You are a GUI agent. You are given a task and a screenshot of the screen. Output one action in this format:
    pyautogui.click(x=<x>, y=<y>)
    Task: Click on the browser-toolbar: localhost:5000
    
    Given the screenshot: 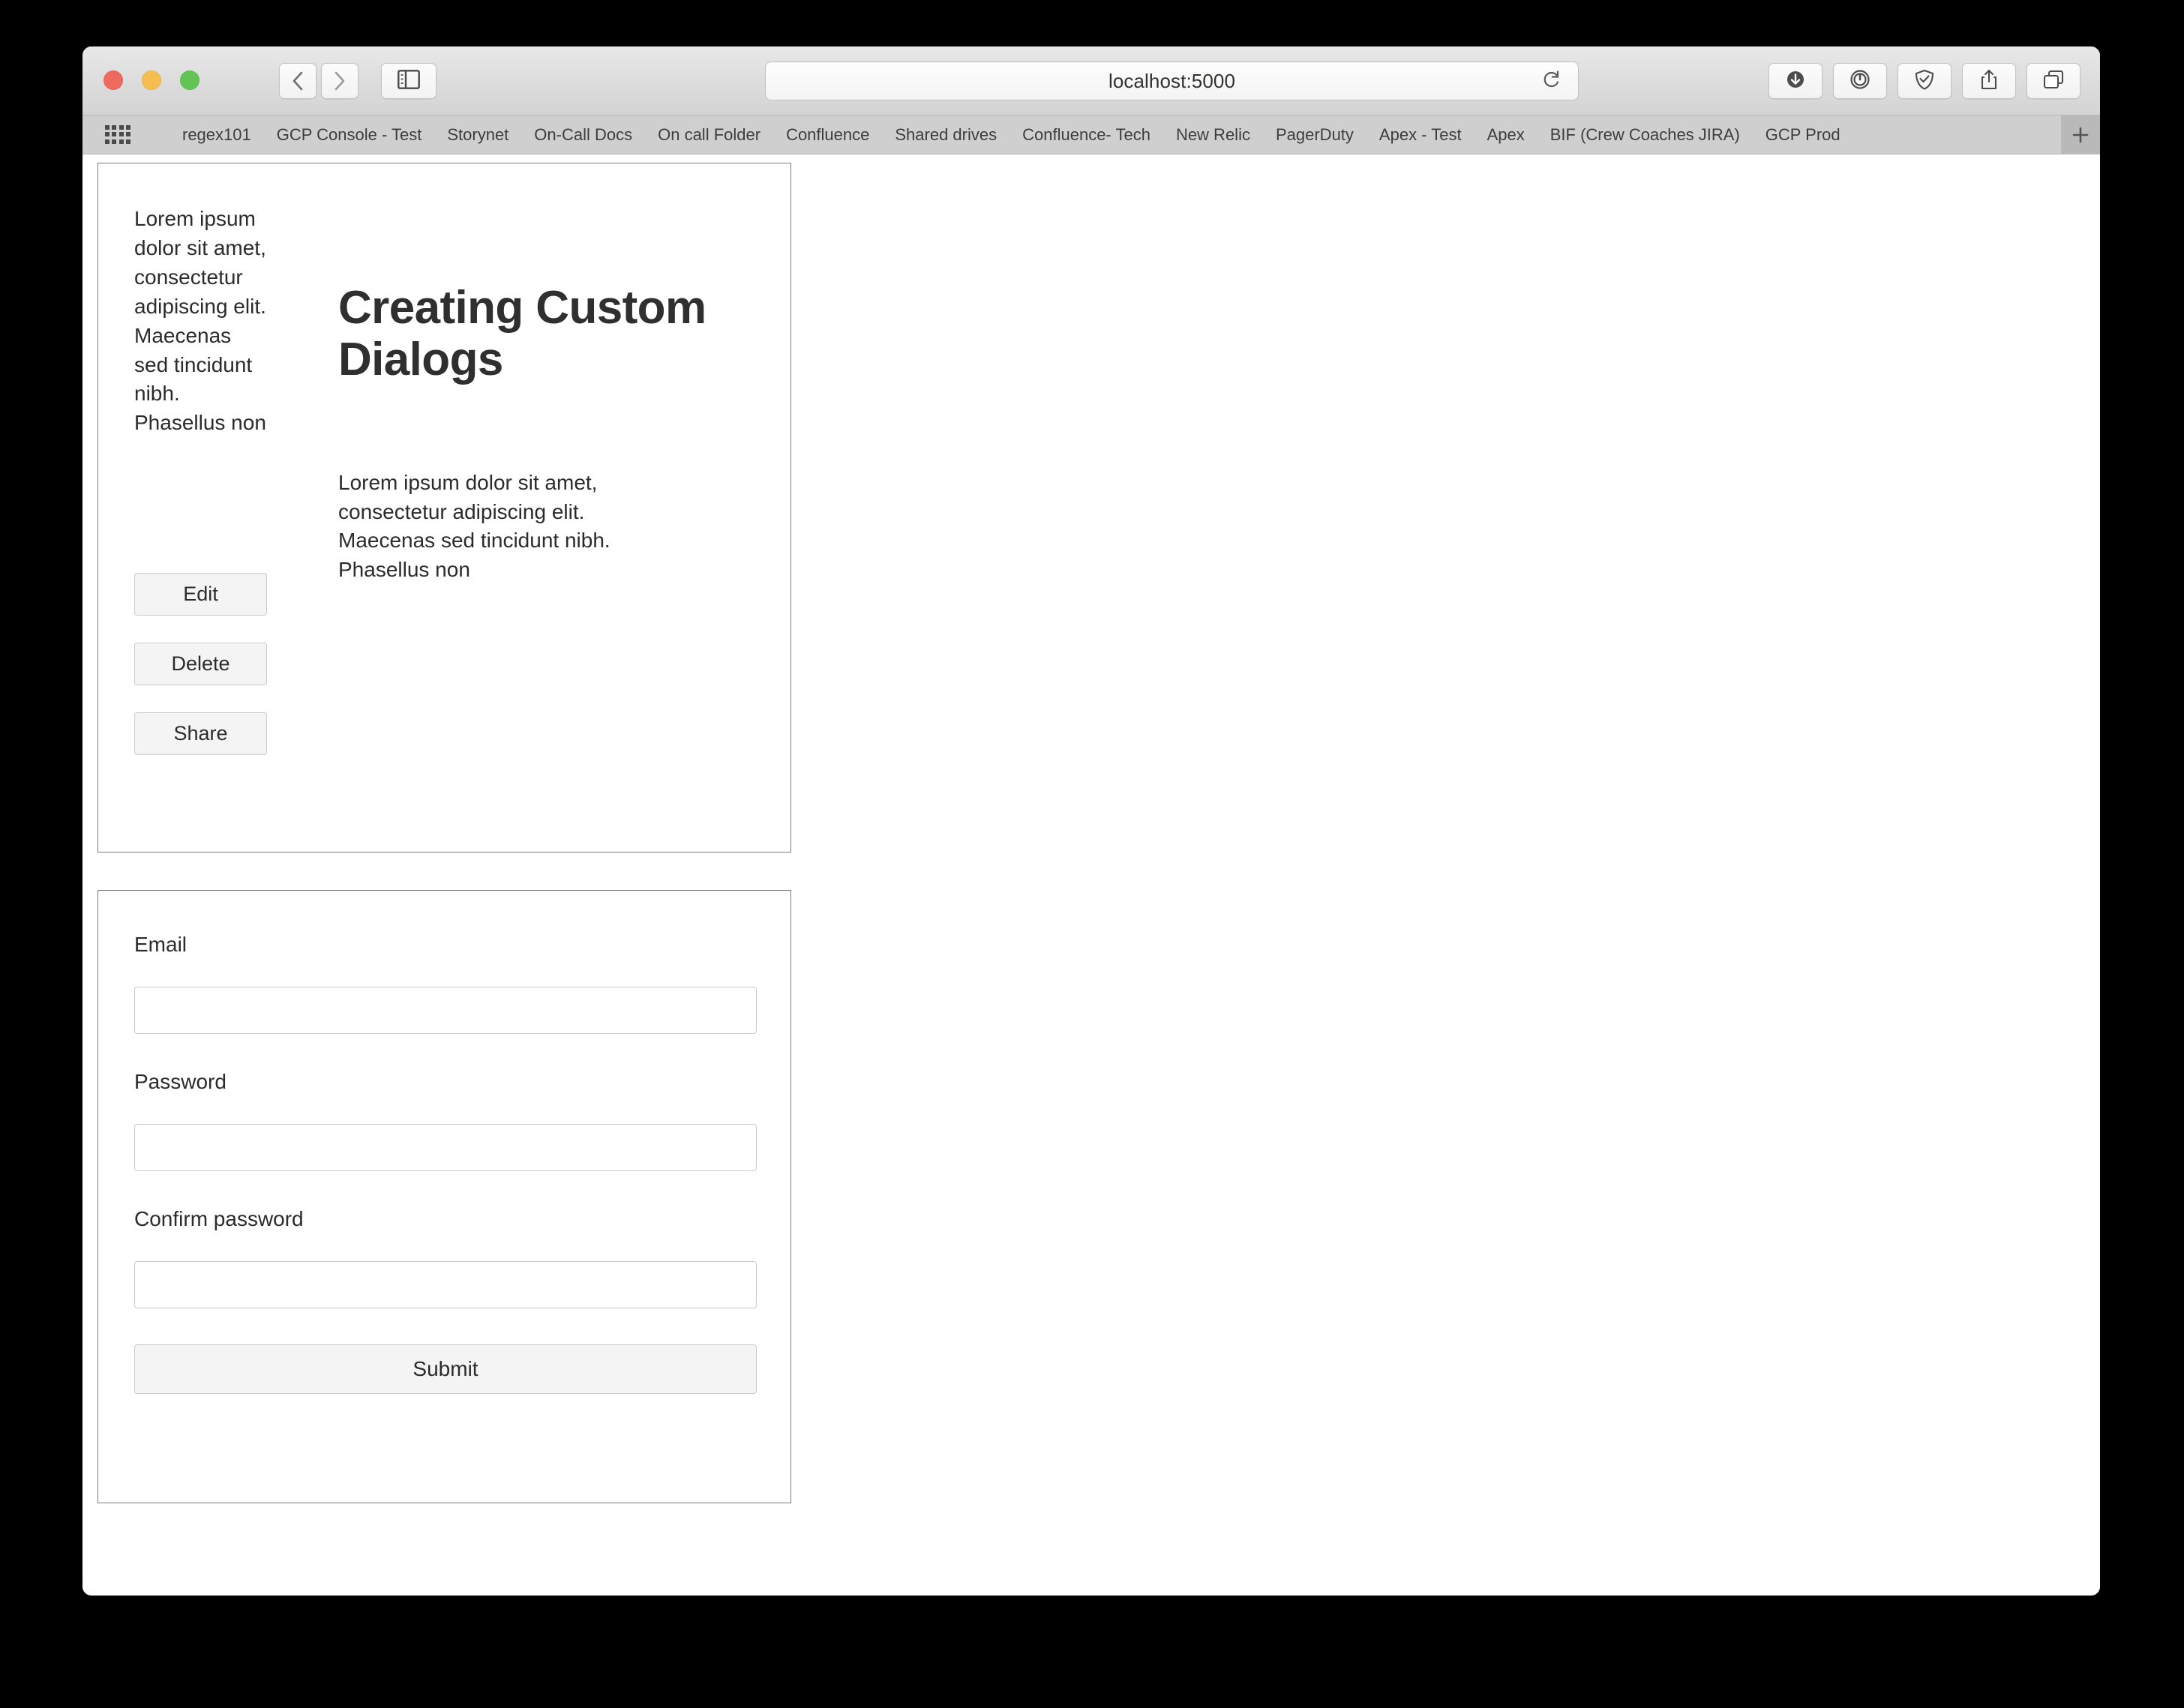 What is the action you would take?
    pyautogui.click(x=1091, y=81)
    